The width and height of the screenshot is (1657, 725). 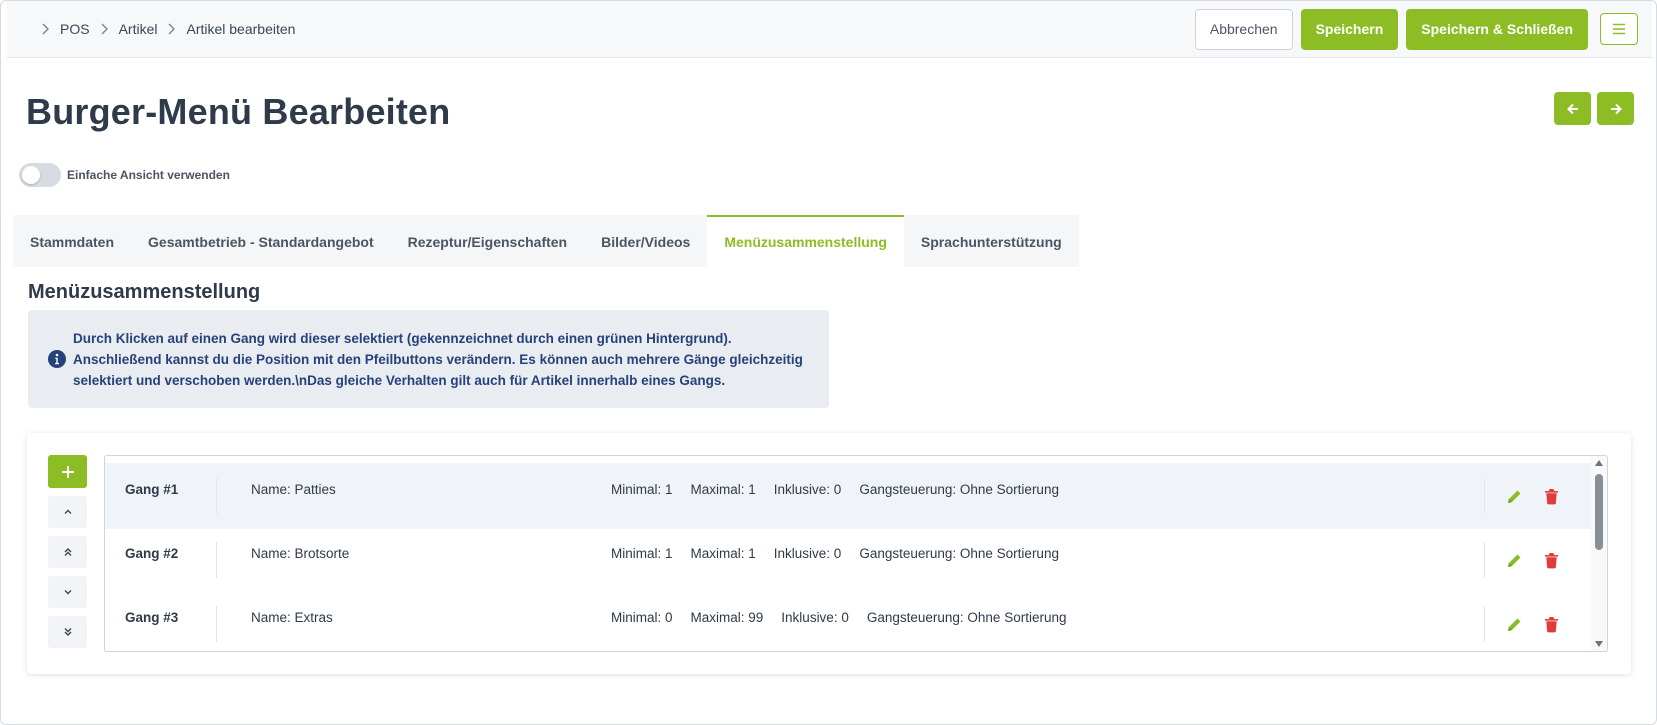 I want to click on scroll-up-arrow-icon, so click(x=1599, y=463).